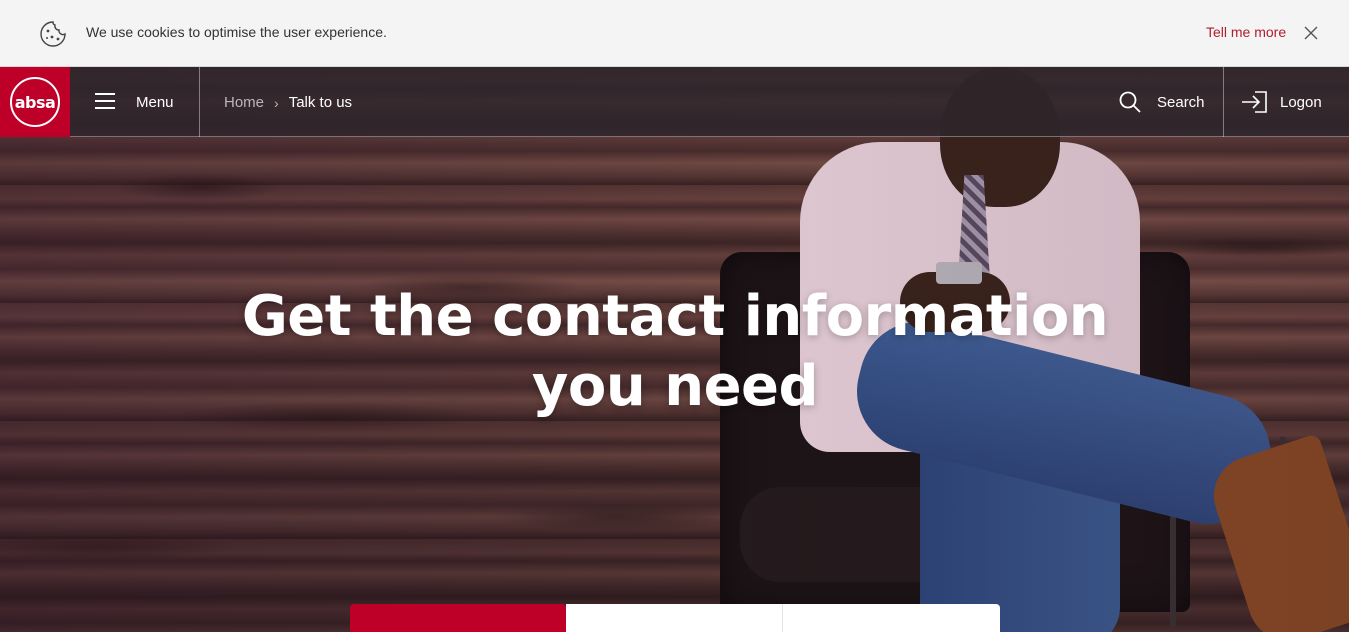 Image resolution: width=1349 pixels, height=632 pixels. I want to click on search-button: Search, so click(1164, 102).